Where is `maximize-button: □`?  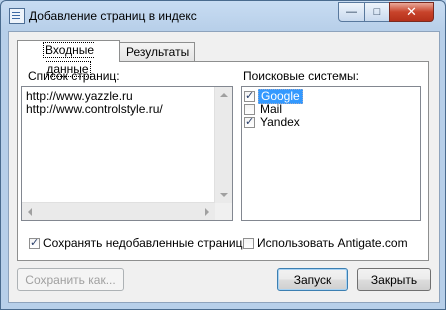 maximize-button: □ is located at coordinates (377, 12).